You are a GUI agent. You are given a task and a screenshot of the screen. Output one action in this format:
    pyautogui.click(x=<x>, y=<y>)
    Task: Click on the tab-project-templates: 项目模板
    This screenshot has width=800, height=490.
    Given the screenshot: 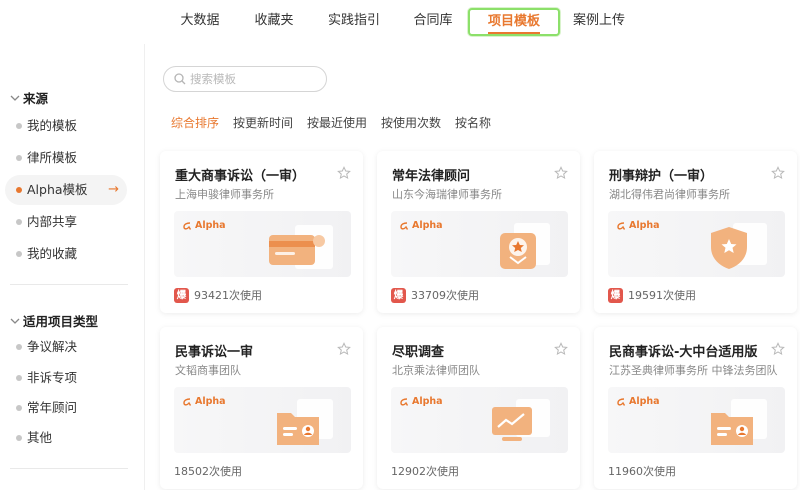 What is the action you would take?
    pyautogui.click(x=514, y=22)
    